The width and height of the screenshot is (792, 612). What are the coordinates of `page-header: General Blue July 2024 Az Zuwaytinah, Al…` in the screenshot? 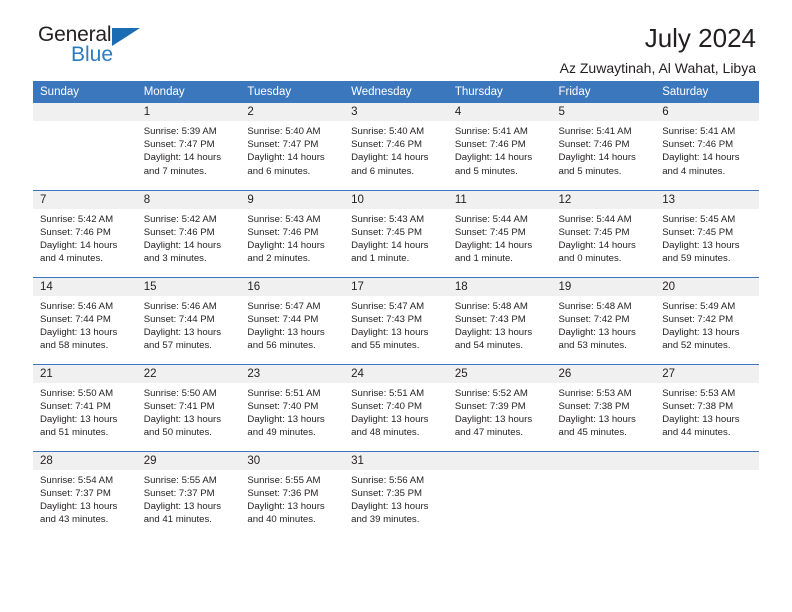 It's located at (396, 38).